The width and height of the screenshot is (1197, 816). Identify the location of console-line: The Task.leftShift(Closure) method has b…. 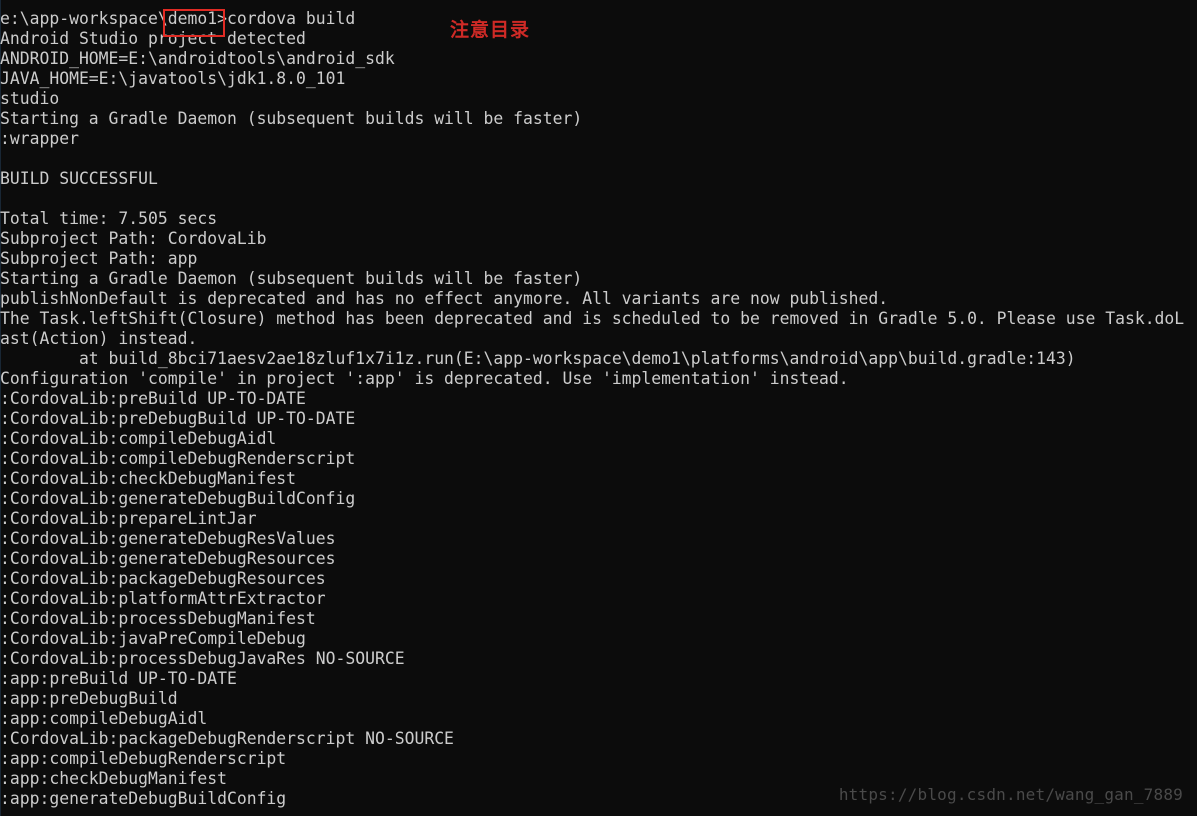
(592, 318).